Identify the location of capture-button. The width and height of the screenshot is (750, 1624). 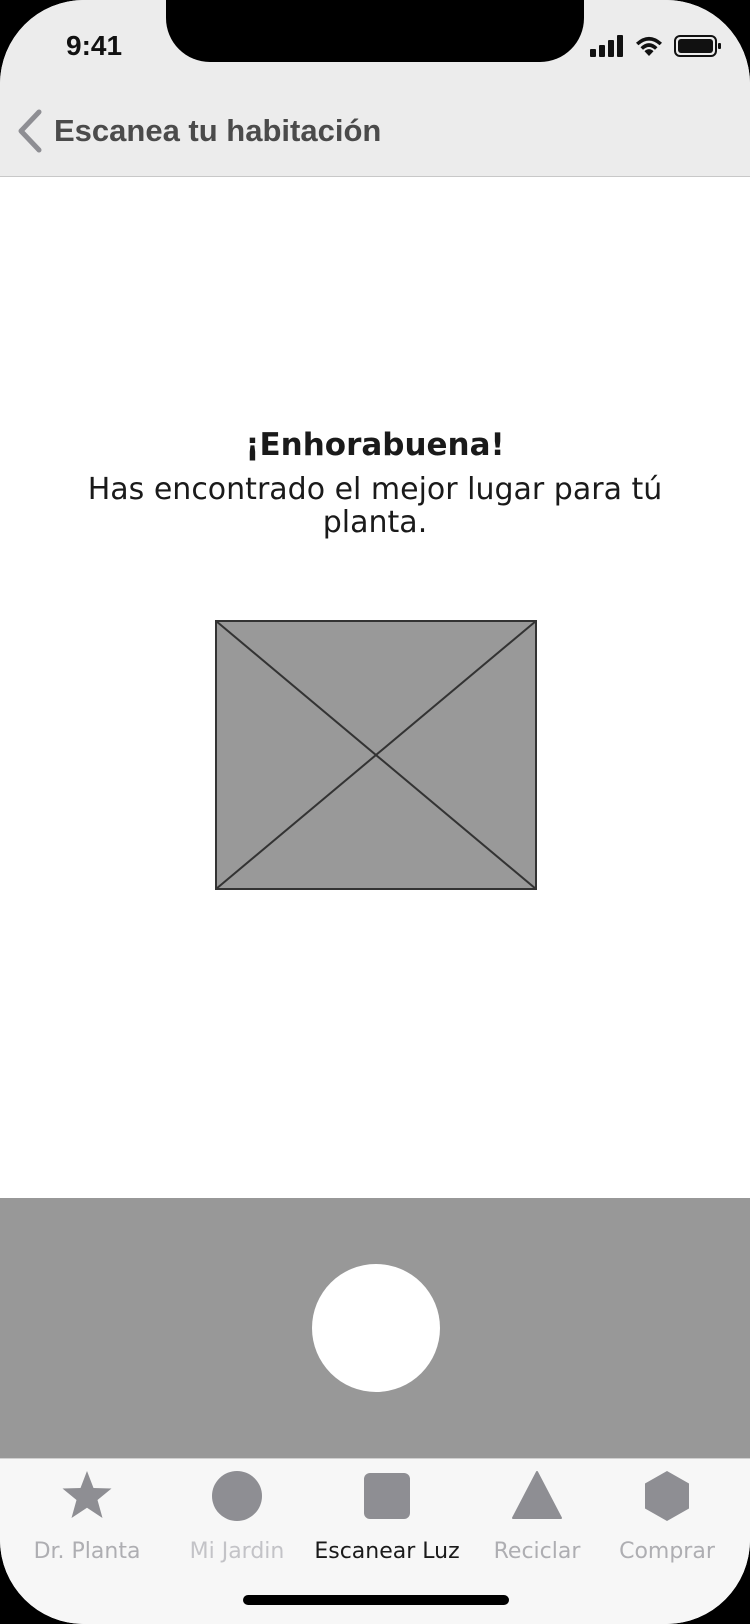
(376, 1328).